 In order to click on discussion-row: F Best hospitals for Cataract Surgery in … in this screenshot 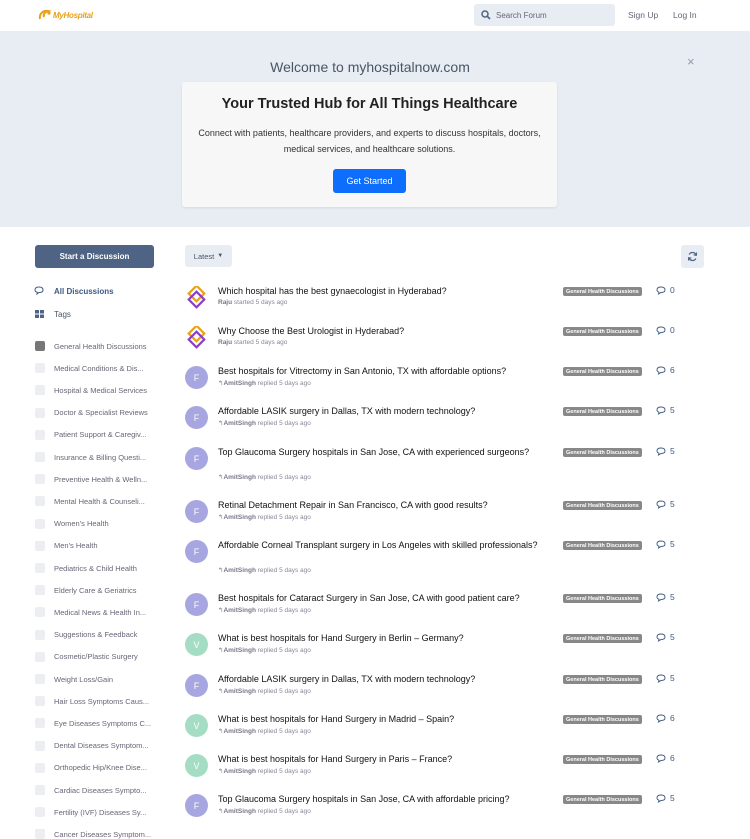, I will do `click(445, 611)`.